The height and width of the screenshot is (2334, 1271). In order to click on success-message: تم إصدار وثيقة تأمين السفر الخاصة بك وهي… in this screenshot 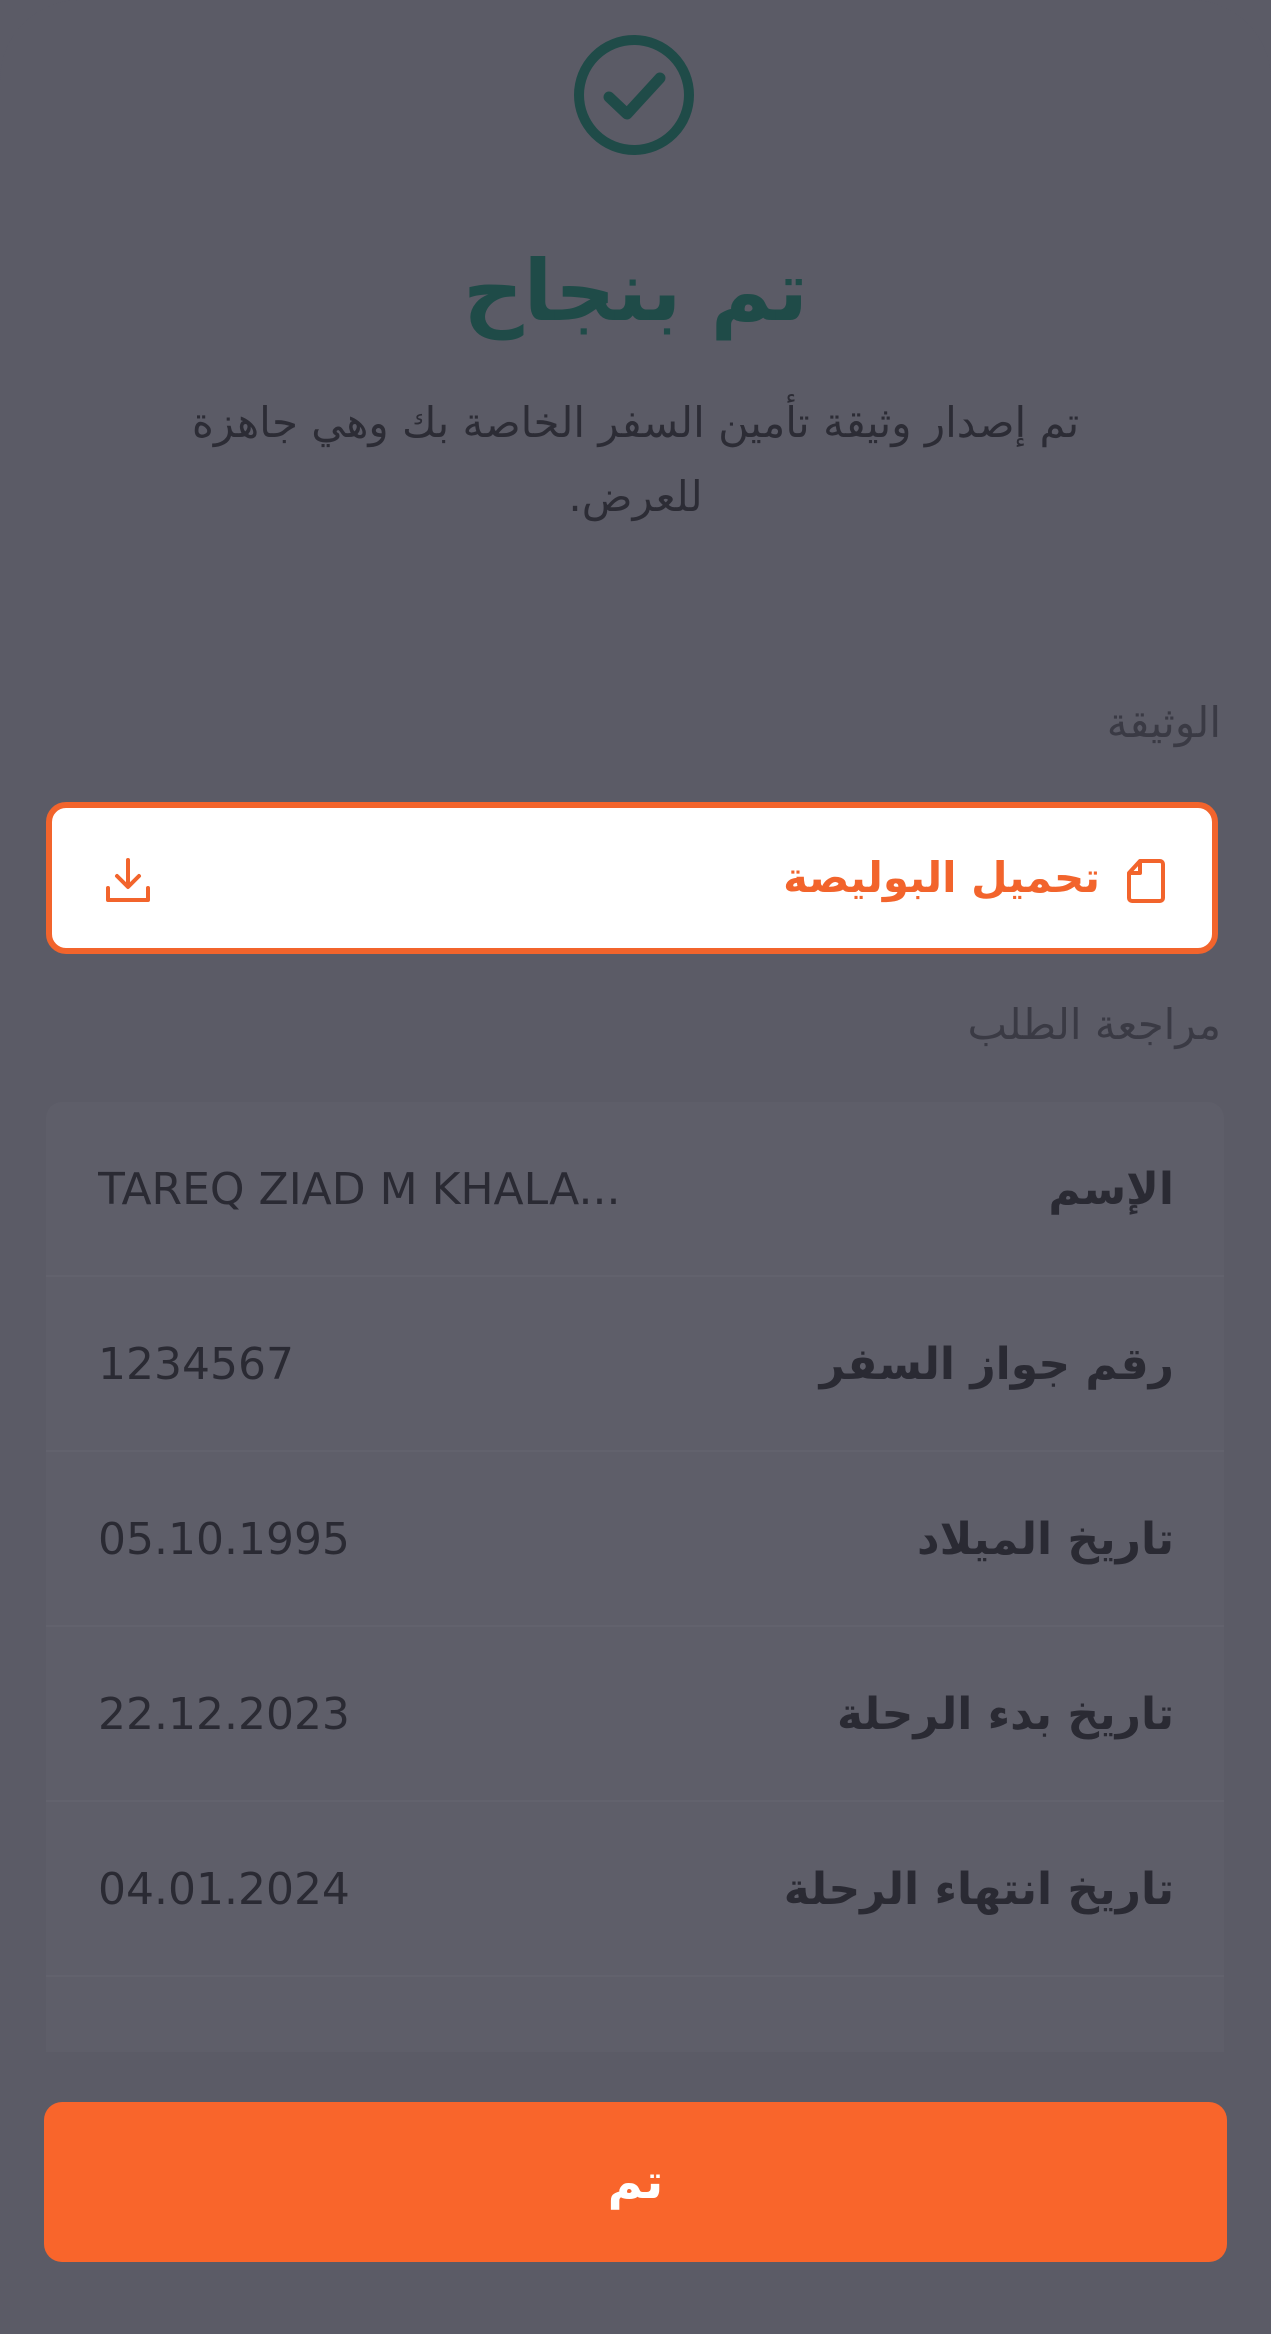, I will do `click(635, 459)`.